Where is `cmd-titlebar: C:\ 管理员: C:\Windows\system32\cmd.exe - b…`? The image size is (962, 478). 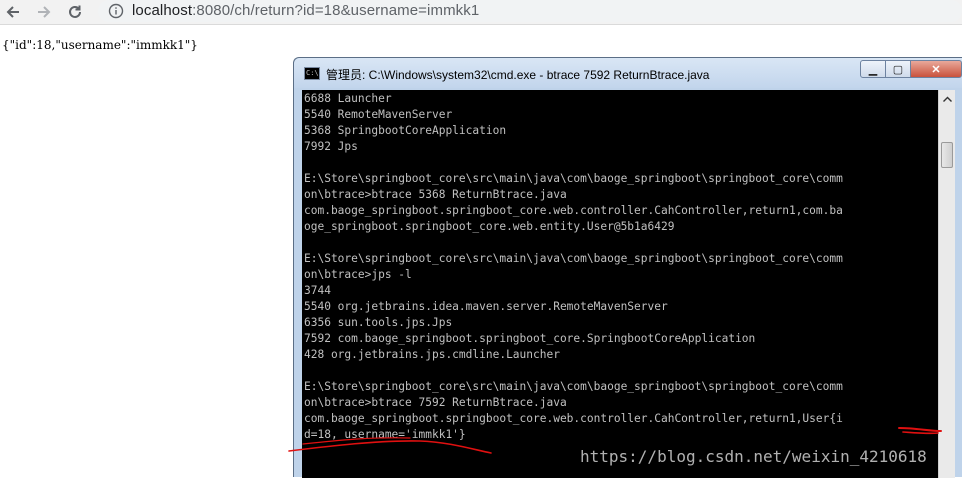
cmd-titlebar: C:\ 管理员: C:\Windows\system32\cmd.exe - b… is located at coordinates (628, 73).